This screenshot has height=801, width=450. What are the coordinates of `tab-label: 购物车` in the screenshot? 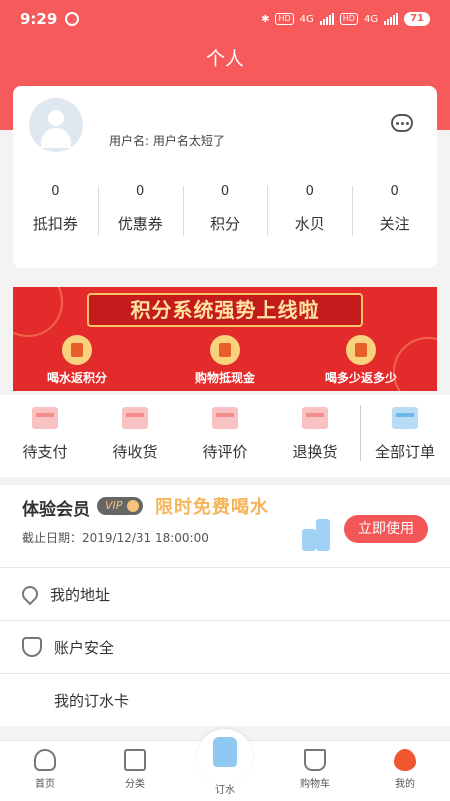 It's located at (315, 784).